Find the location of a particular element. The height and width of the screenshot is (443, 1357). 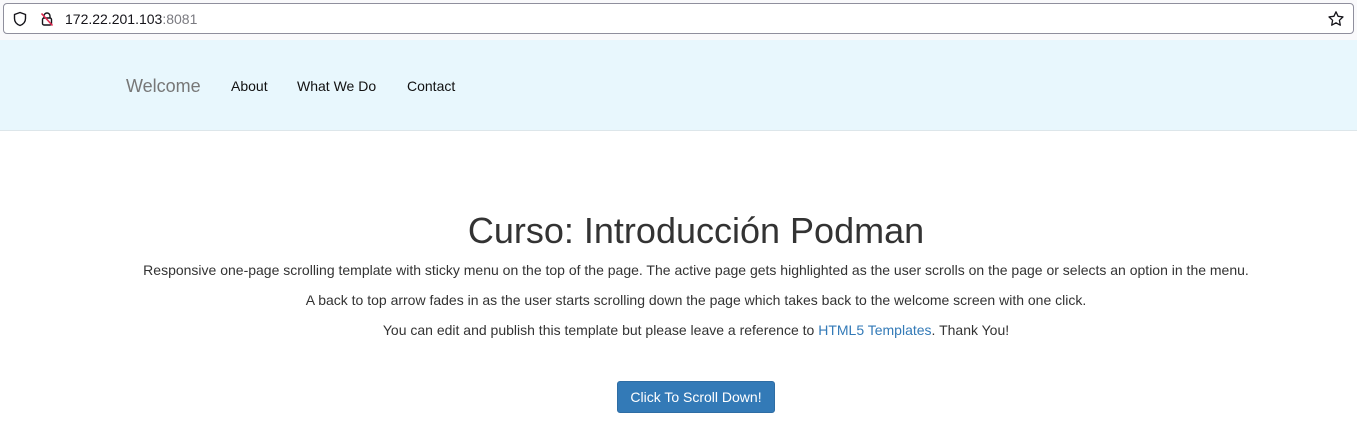

page-title: Curso: Introducción Podman is located at coordinates (696, 230).